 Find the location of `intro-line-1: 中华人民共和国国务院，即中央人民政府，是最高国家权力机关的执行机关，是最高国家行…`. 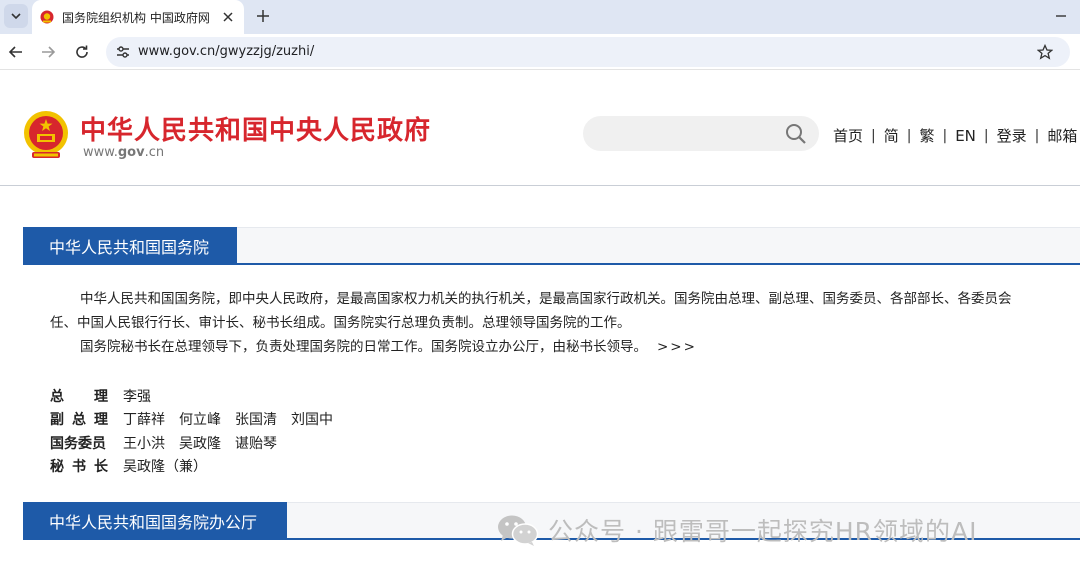

intro-line-1: 中华人民共和国国务院，即中央人民政府，是最高国家权力机关的执行机关，是最高国家行… is located at coordinates (546, 299).